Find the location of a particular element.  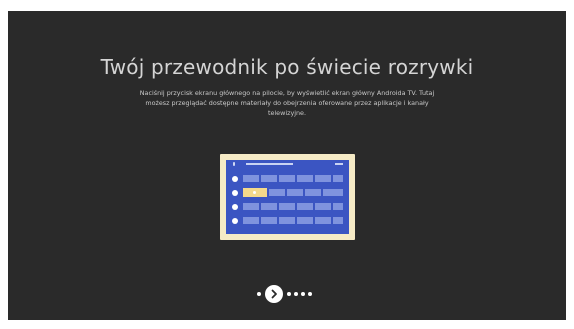

illustration-search-bar is located at coordinates (269, 164).